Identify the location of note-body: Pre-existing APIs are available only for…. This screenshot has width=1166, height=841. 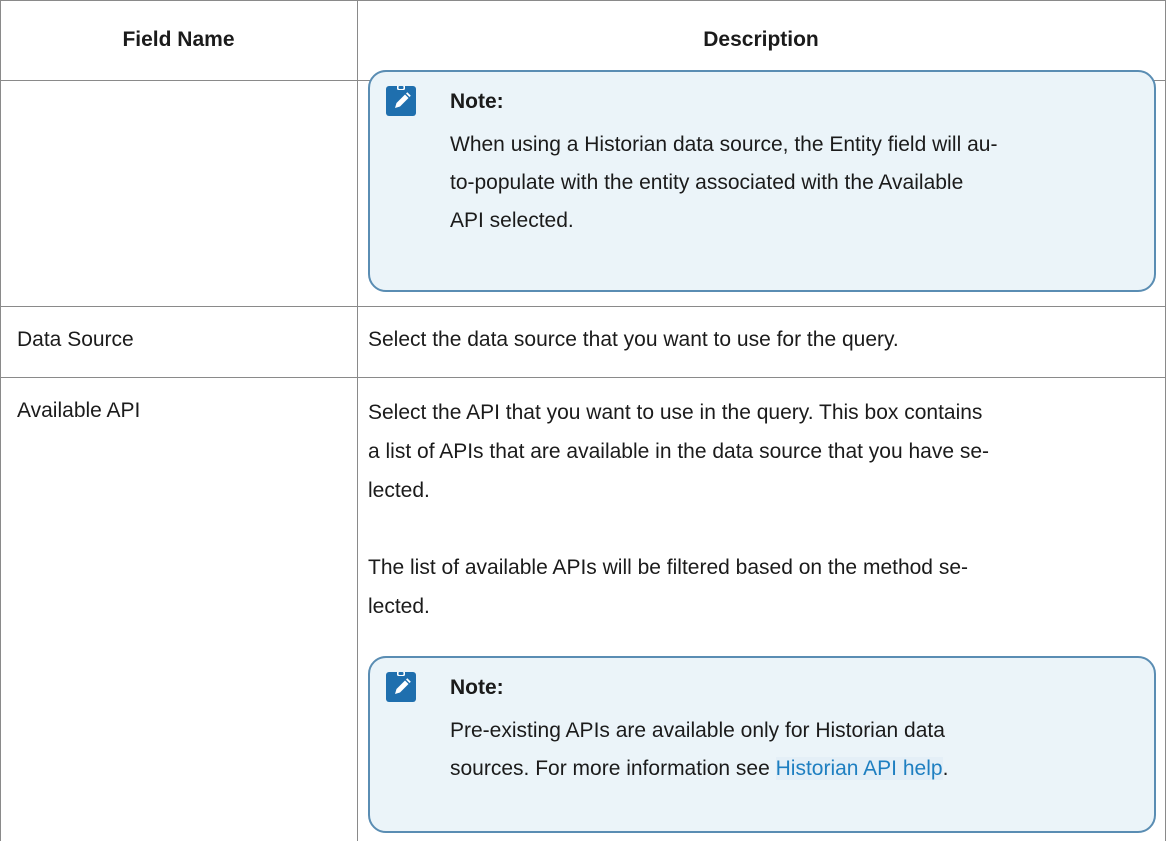
(792, 750).